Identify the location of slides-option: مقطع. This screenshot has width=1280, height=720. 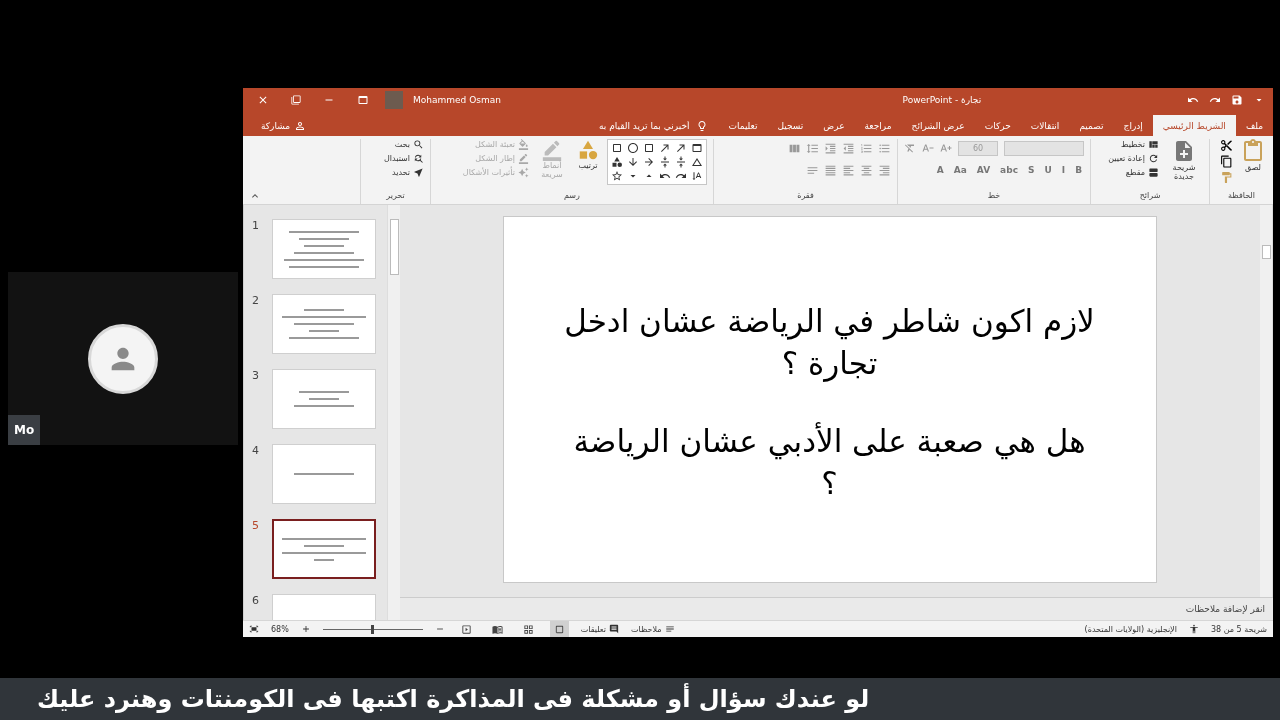
(1133, 172).